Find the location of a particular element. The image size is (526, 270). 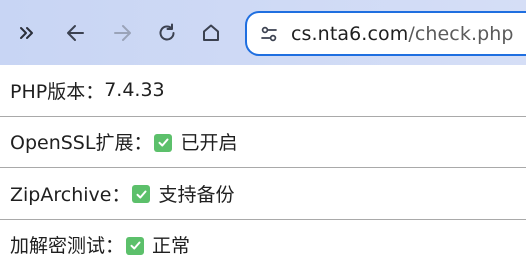

address-bar: cs.nta6.com/check.php is located at coordinates (385, 33).